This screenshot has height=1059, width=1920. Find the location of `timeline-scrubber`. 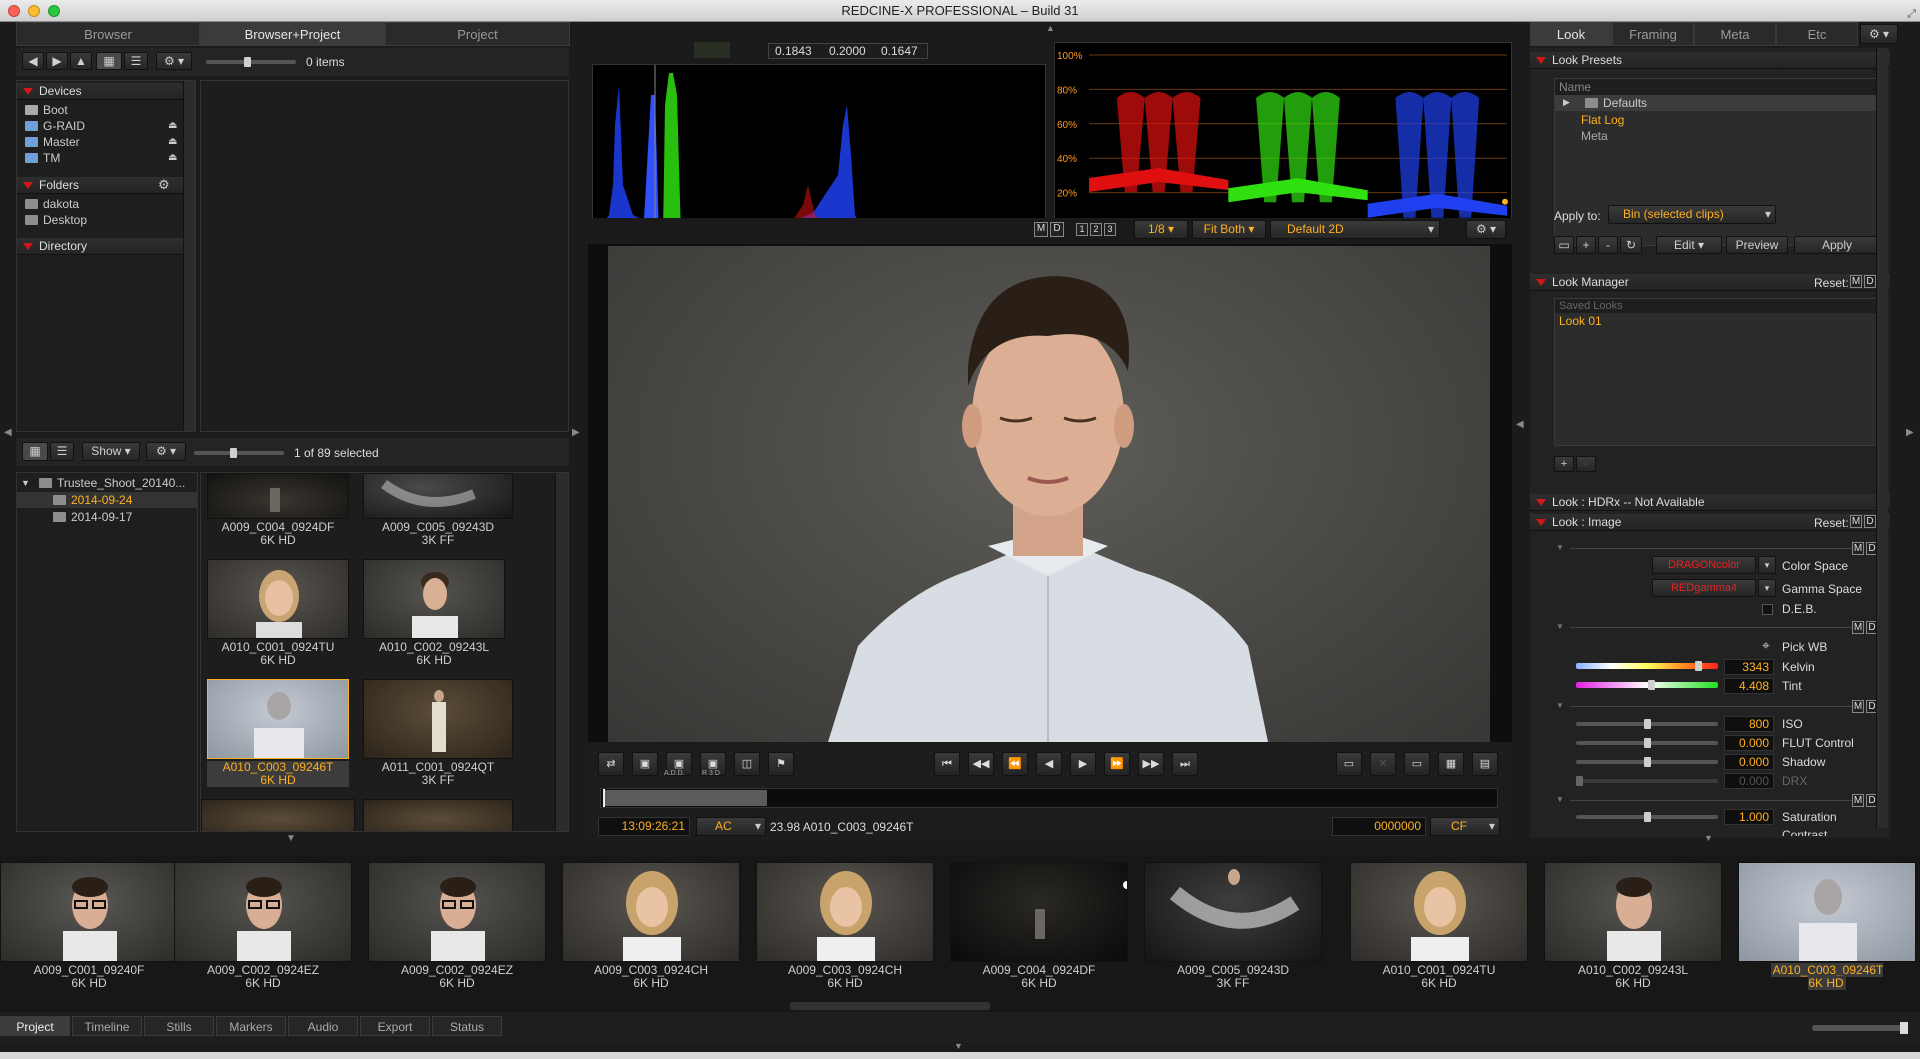

timeline-scrubber is located at coordinates (1049, 798).